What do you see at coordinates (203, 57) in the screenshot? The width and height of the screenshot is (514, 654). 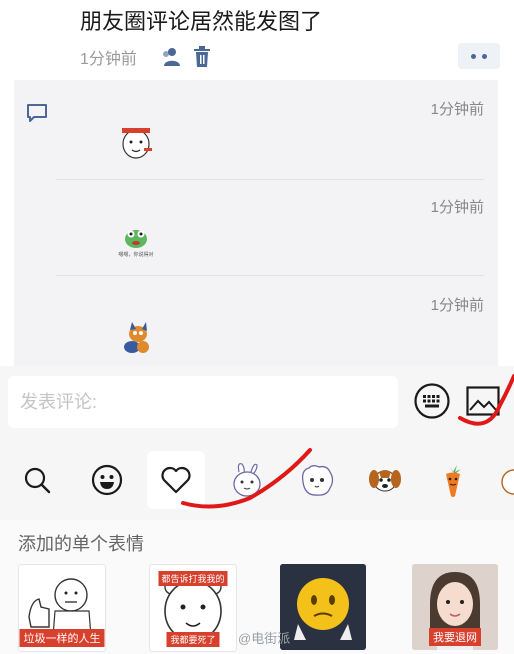 I see `trash-icon` at bounding box center [203, 57].